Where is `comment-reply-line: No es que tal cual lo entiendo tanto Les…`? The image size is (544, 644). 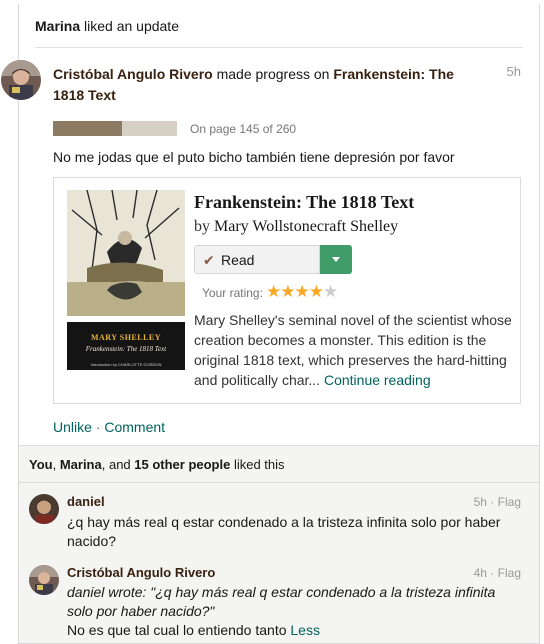
comment-reply-line: No es que tal cual lo entiendo tanto Les… is located at coordinates (287, 630).